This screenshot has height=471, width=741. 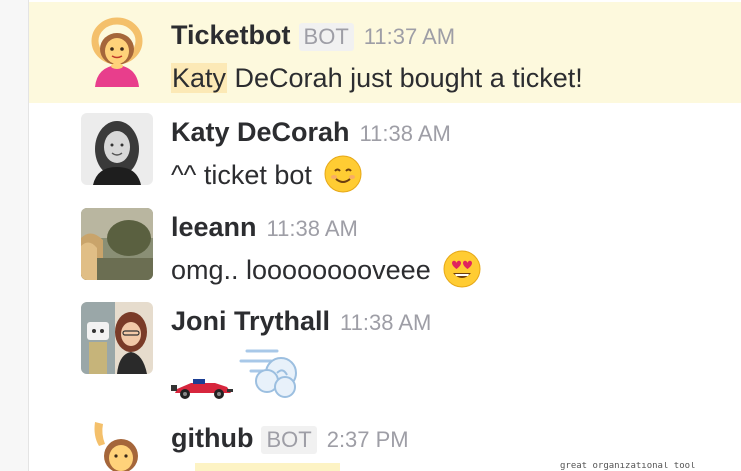 I want to click on author-name: leeann, so click(x=214, y=227).